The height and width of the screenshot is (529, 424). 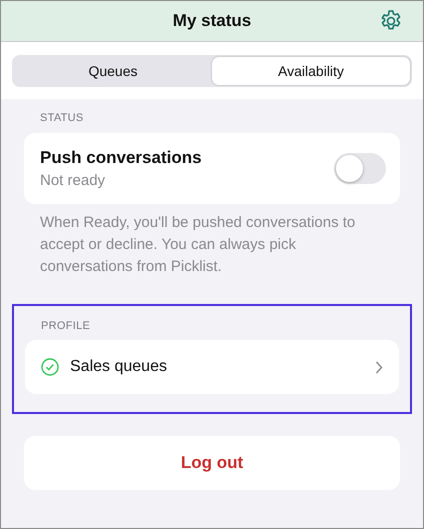 I want to click on profile-name: Sales queues, so click(x=119, y=367).